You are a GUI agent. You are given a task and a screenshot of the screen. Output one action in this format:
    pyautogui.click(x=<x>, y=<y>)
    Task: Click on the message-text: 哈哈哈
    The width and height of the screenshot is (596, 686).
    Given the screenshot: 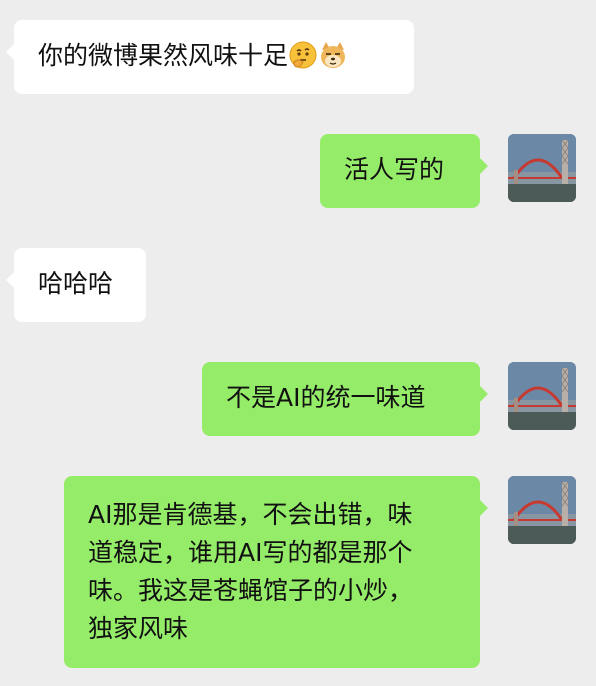 What is the action you would take?
    pyautogui.click(x=76, y=283)
    